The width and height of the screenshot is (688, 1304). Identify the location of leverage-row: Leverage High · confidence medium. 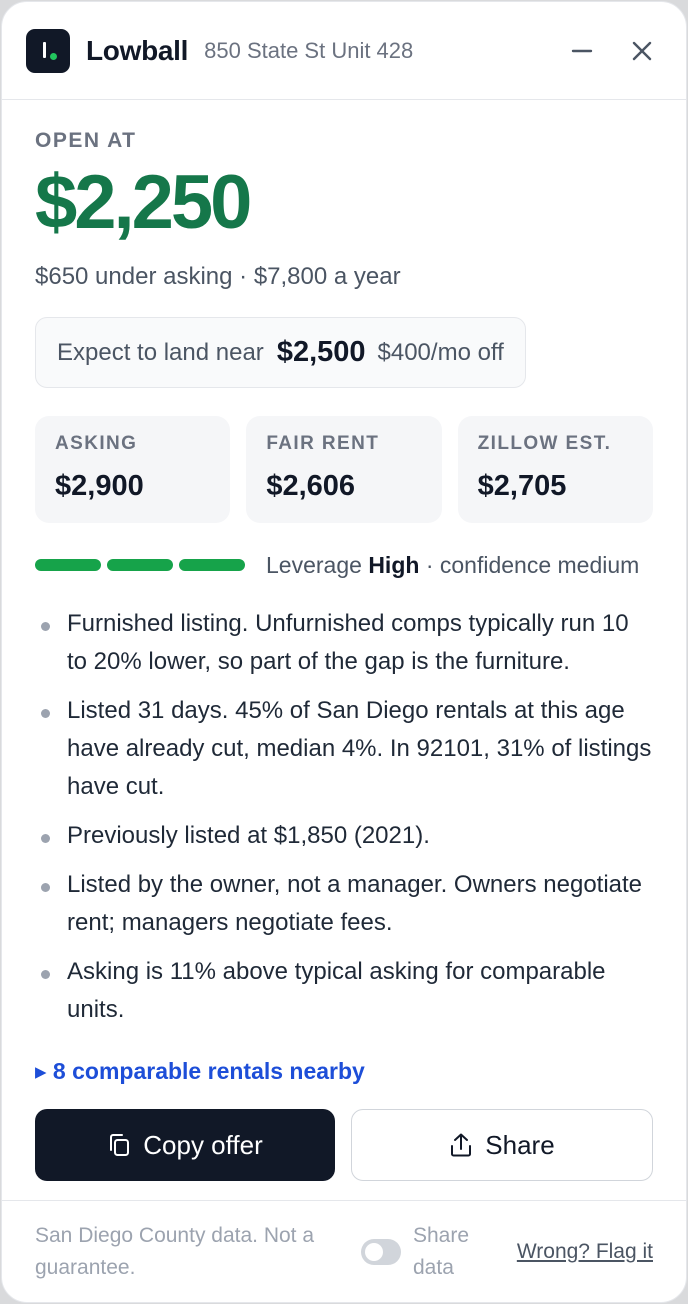
(344, 565).